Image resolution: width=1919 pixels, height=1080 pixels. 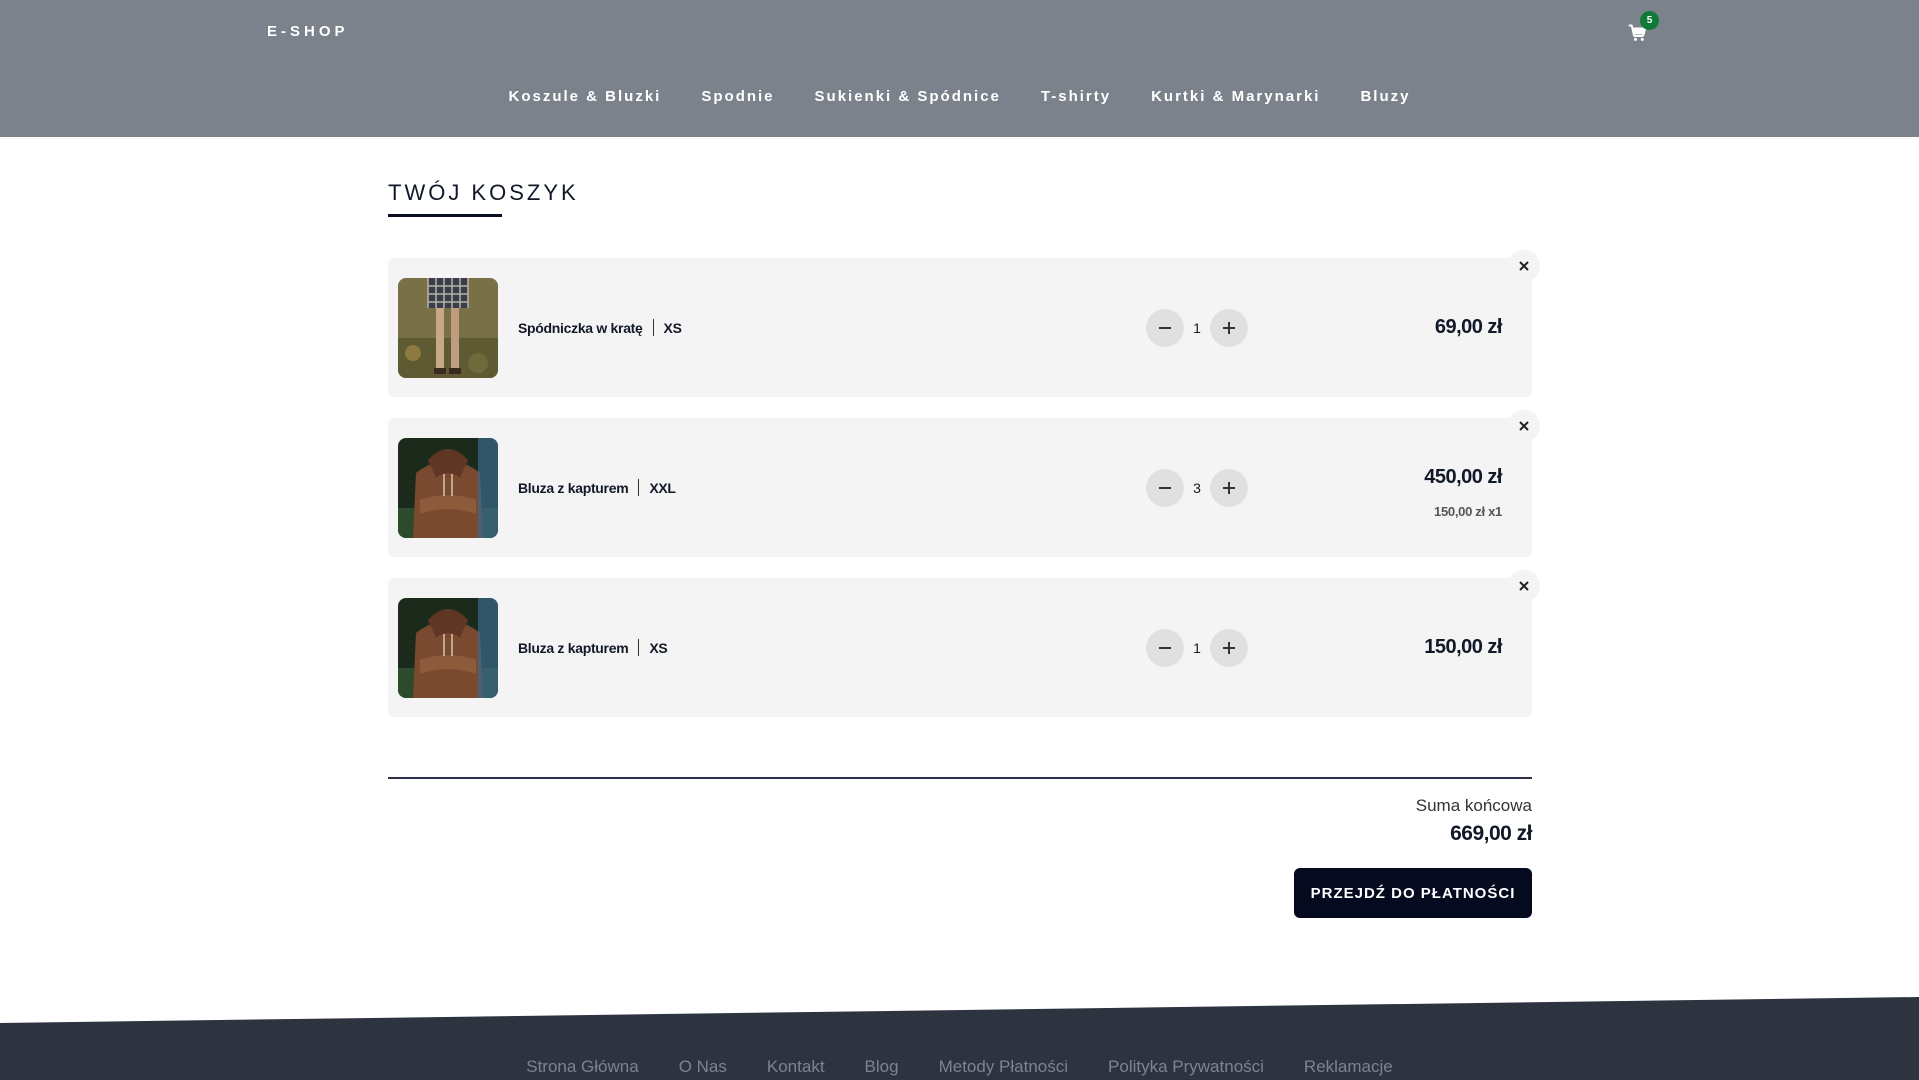 What do you see at coordinates (483, 192) in the screenshot?
I see `page-title: TWÓJ KOSZYK` at bounding box center [483, 192].